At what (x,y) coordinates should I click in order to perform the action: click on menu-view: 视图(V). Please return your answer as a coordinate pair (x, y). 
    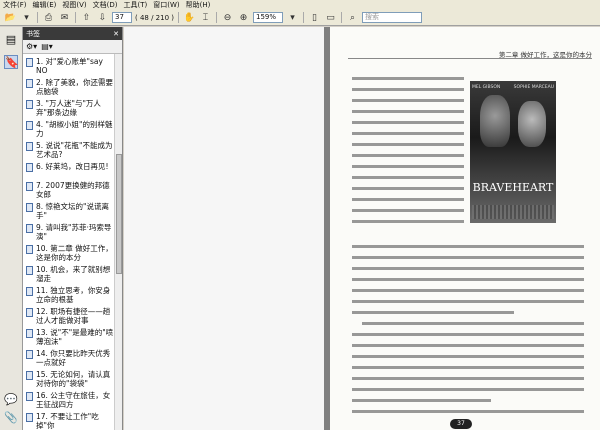
    Looking at the image, I should click on (74, 5).